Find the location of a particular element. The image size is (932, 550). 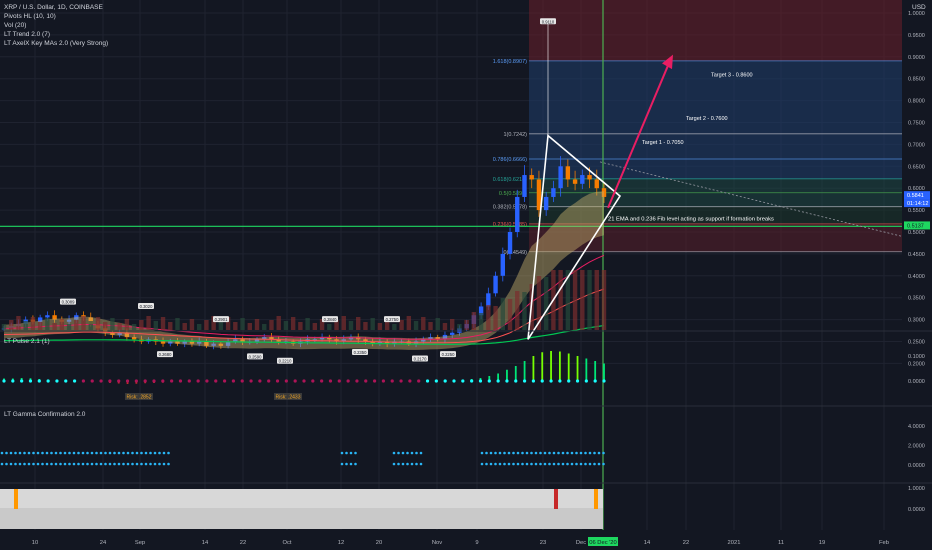

time-tick: 19 is located at coordinates (822, 543).